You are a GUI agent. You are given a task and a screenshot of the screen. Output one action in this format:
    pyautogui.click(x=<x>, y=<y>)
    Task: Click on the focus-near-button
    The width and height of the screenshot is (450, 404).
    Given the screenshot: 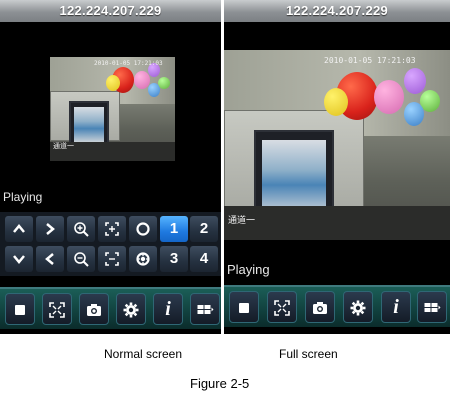 What is the action you would take?
    pyautogui.click(x=112, y=229)
    